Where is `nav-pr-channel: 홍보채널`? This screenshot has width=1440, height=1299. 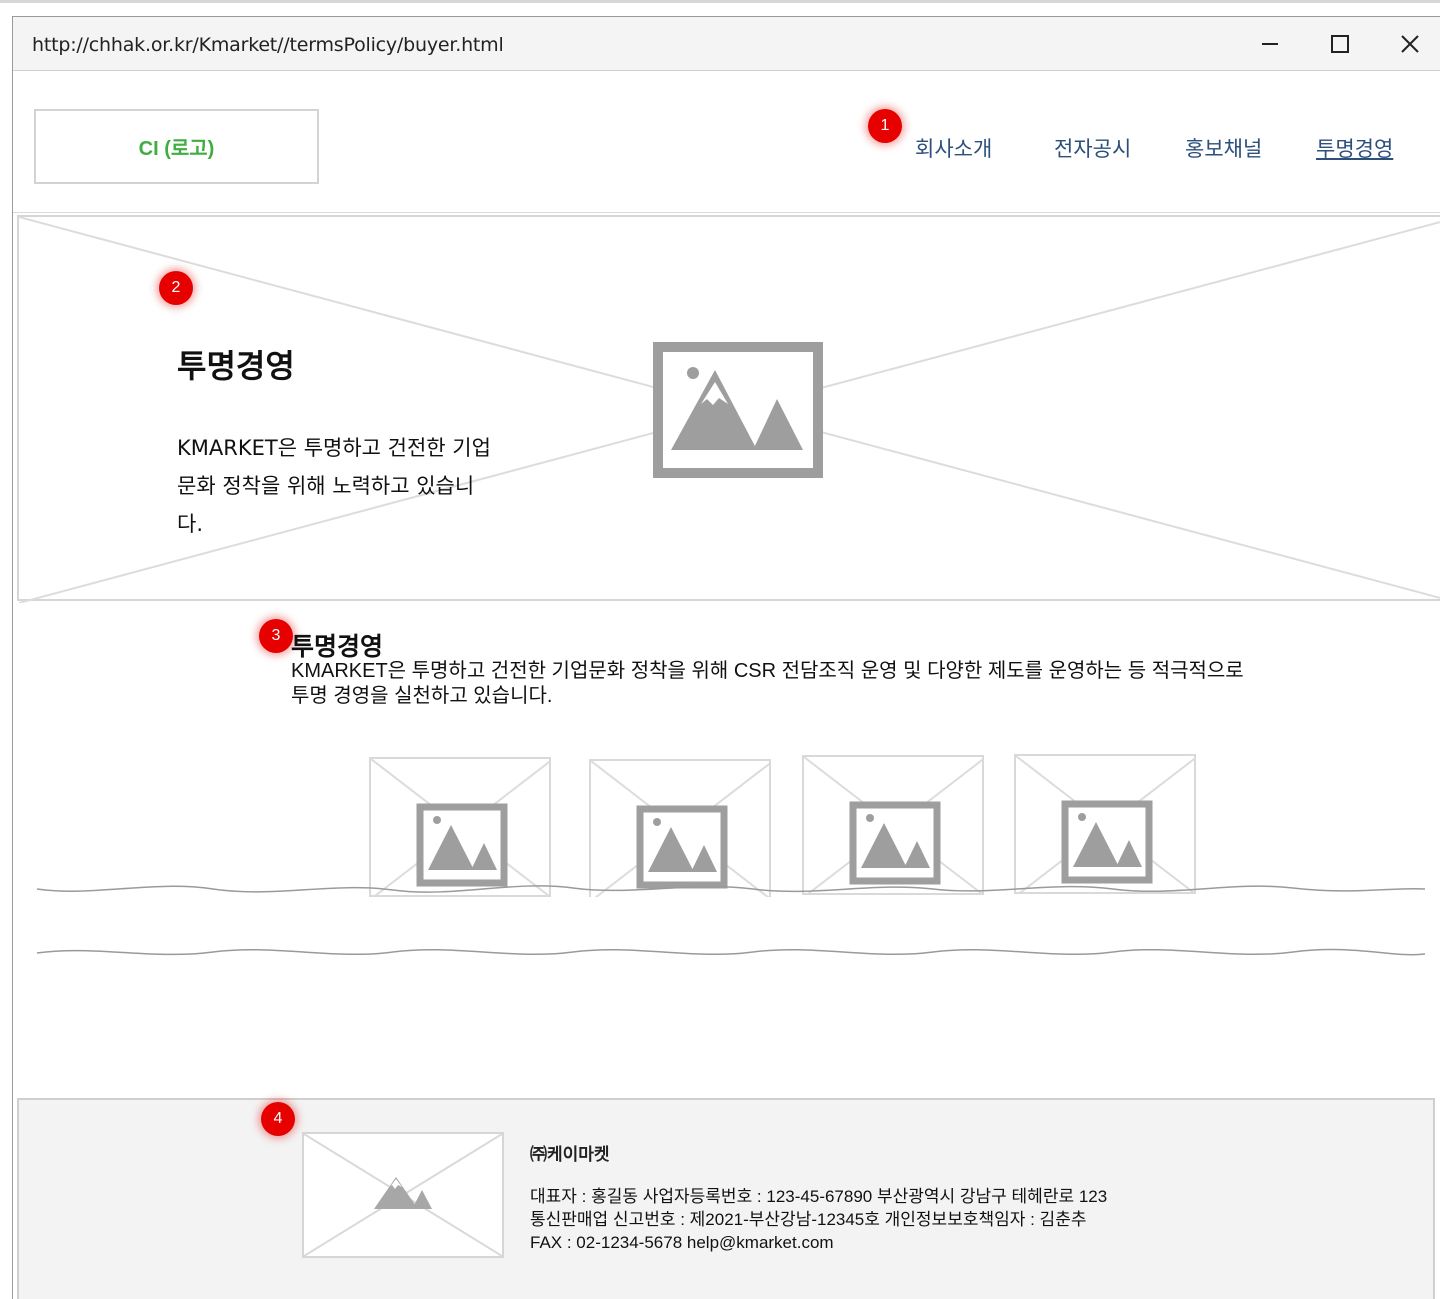
nav-pr-channel: 홍보채널 is located at coordinates (1223, 148).